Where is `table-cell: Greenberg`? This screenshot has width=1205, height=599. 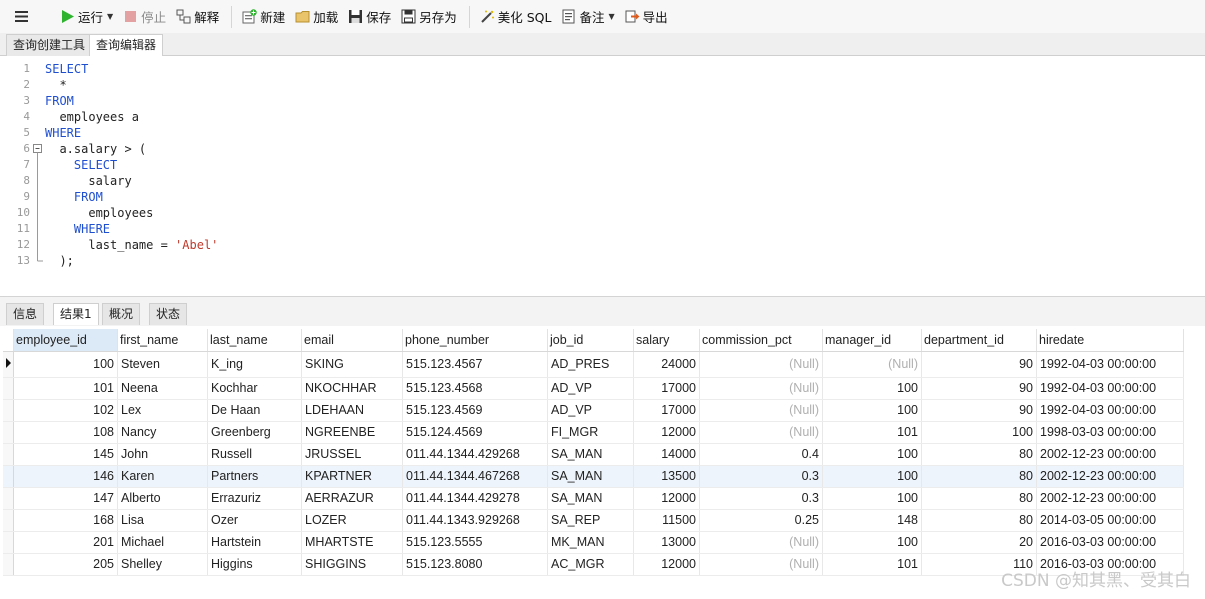 table-cell: Greenberg is located at coordinates (254, 432).